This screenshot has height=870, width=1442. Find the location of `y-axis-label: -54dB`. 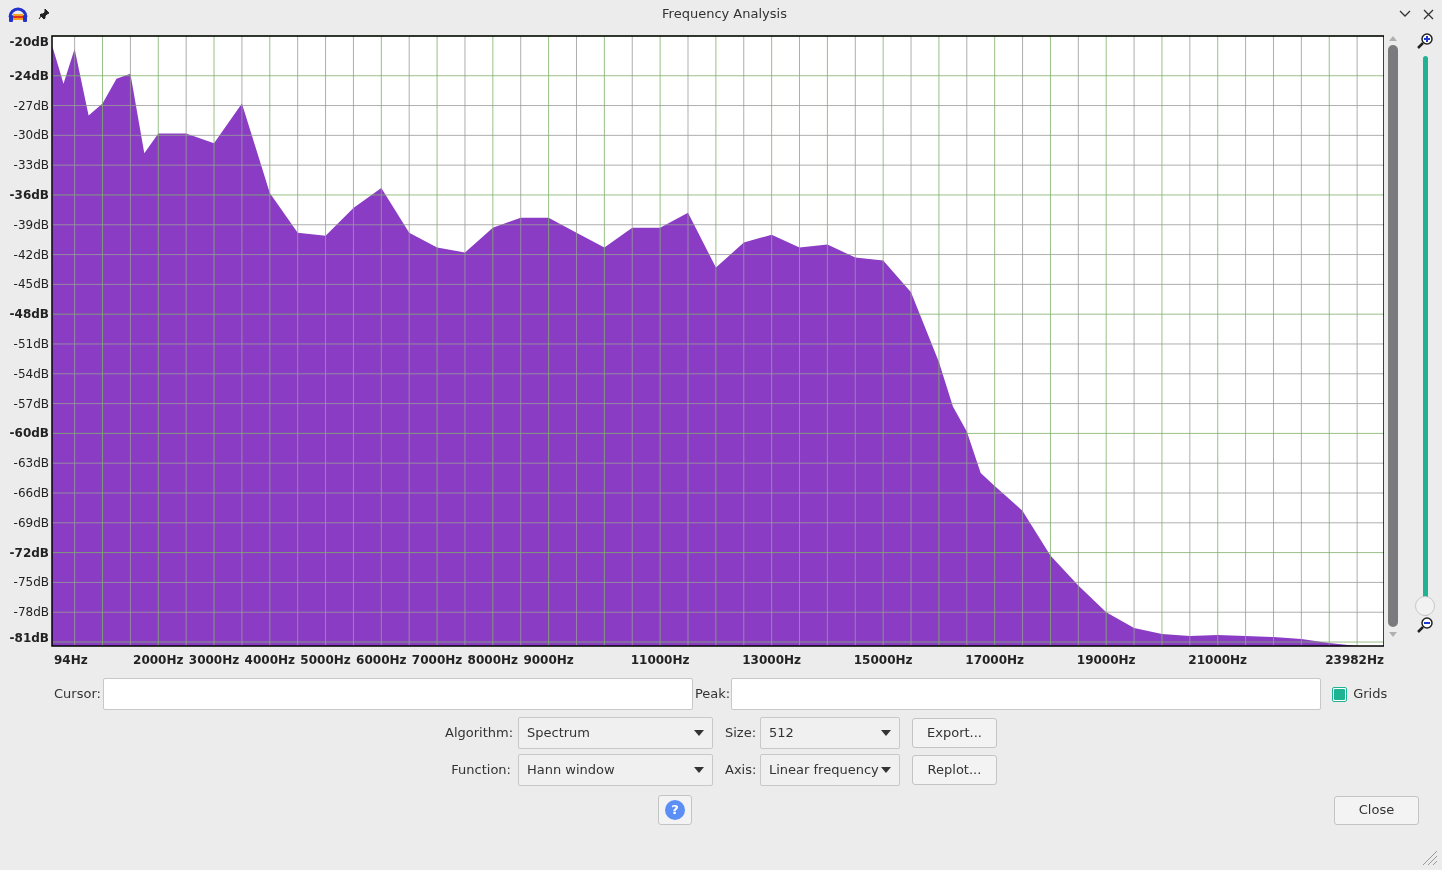

y-axis-label: -54dB is located at coordinates (31, 373).